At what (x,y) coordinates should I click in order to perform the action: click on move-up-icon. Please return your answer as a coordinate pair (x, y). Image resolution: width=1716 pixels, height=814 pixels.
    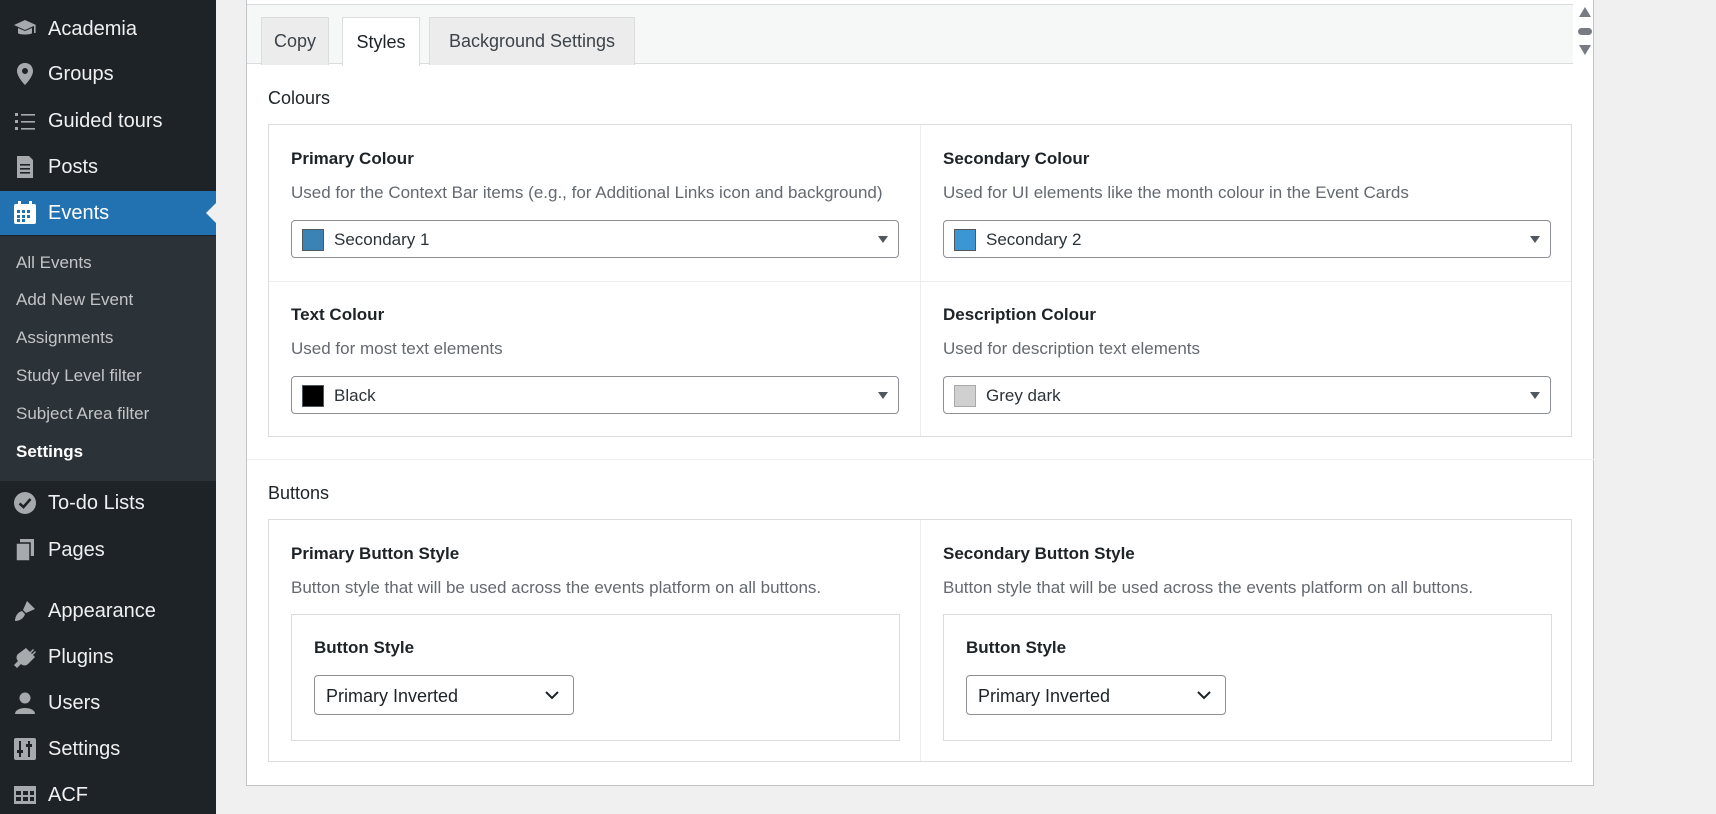
    Looking at the image, I should click on (1585, 12).